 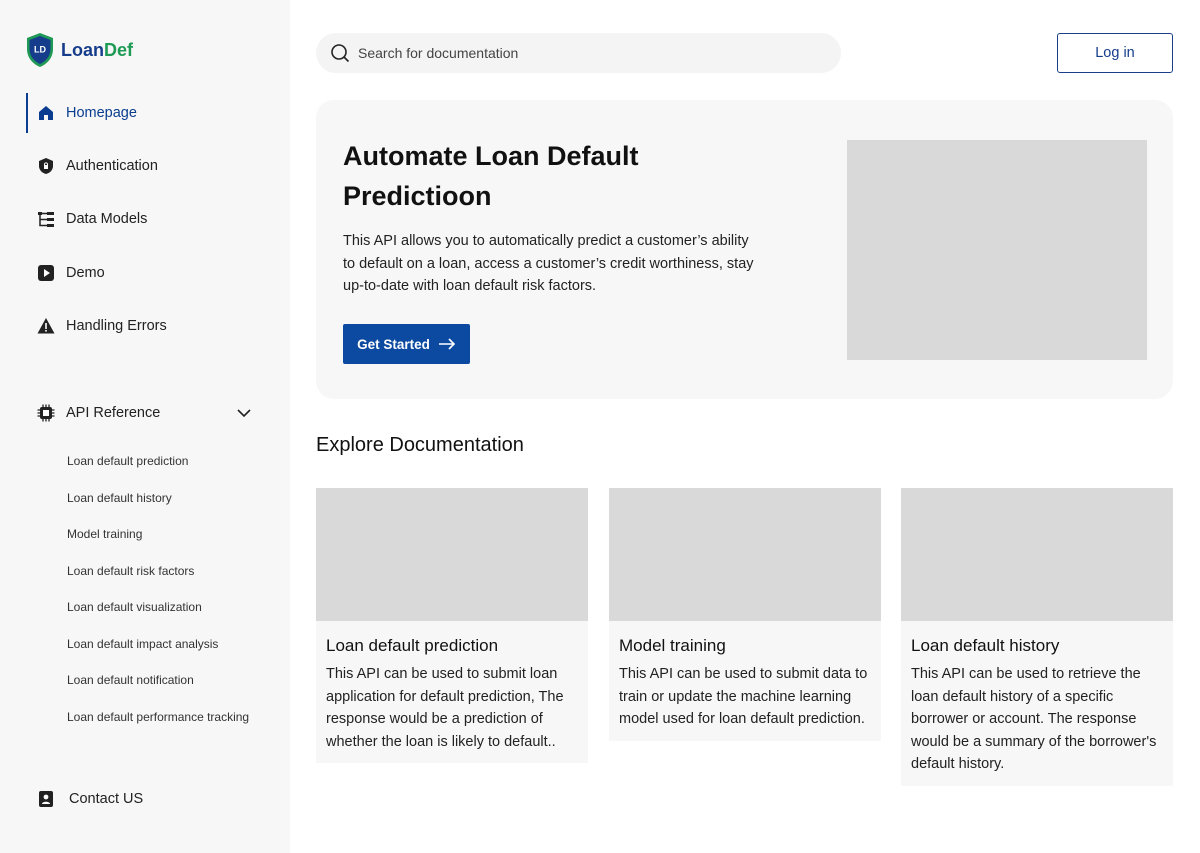 I want to click on contact-badge-icon, so click(x=46, y=799).